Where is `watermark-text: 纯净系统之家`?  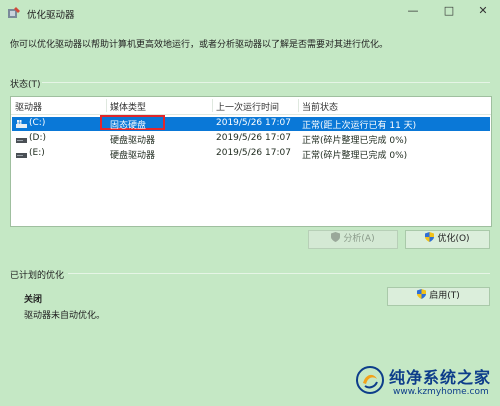
watermark-text: 纯净系统之家 is located at coordinates (440, 377).